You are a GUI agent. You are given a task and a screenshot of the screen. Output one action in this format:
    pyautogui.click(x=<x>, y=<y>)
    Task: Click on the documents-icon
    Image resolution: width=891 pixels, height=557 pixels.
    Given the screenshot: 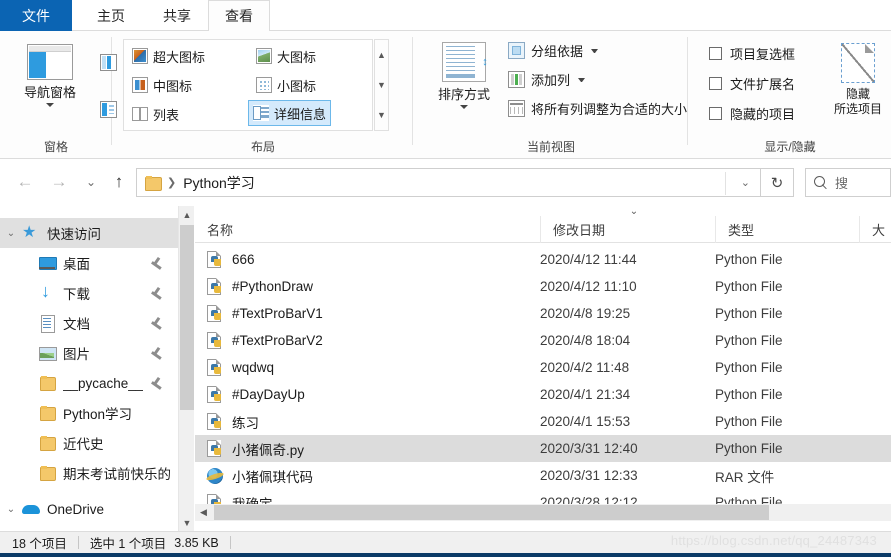 What is the action you would take?
    pyautogui.click(x=47, y=323)
    